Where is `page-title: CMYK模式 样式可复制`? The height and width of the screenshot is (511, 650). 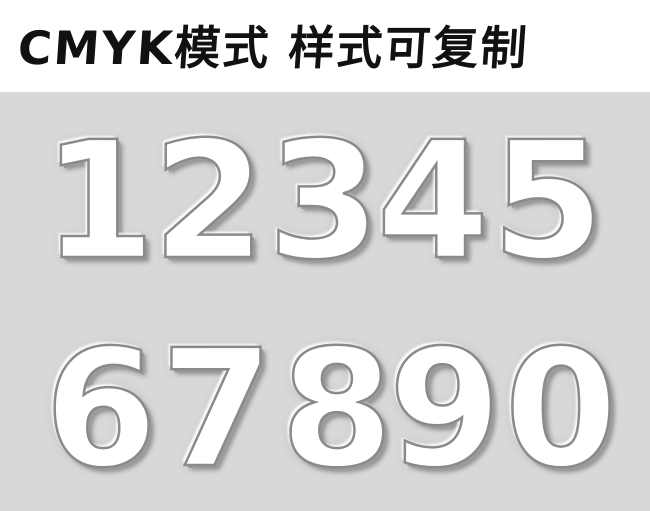
page-title: CMYK模式 样式可复制 is located at coordinates (273, 48).